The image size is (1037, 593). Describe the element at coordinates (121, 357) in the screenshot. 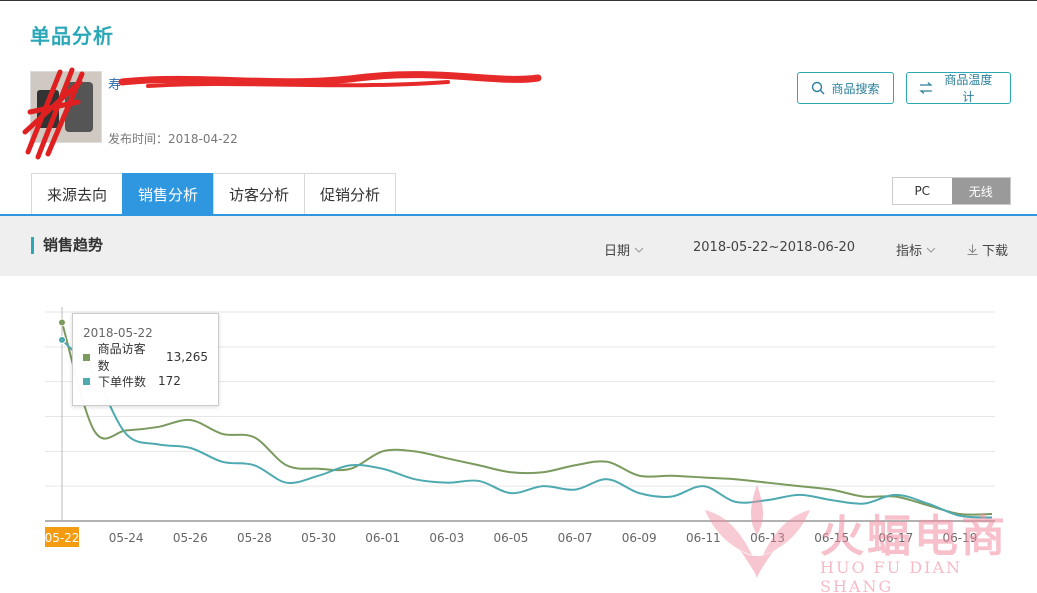

I see `tooltip-series-name: 商品访客数` at that location.